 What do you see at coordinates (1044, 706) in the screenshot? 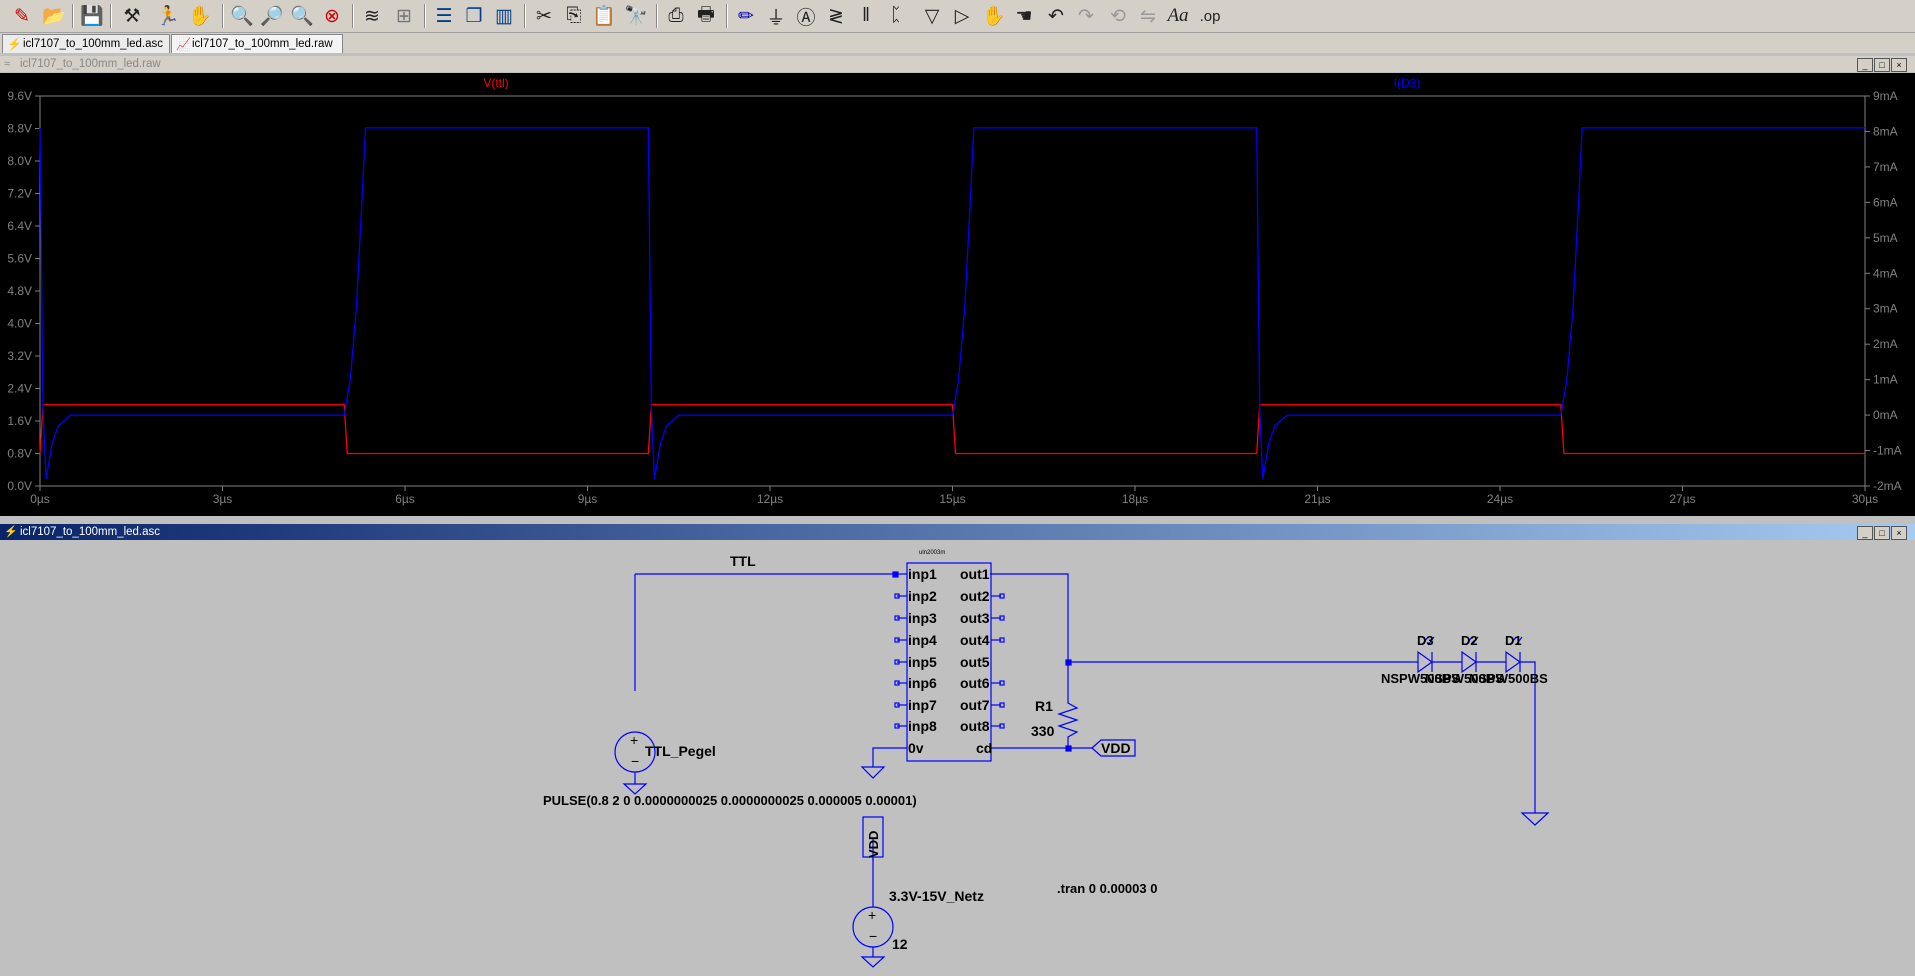
I see `r1-name: R1` at bounding box center [1044, 706].